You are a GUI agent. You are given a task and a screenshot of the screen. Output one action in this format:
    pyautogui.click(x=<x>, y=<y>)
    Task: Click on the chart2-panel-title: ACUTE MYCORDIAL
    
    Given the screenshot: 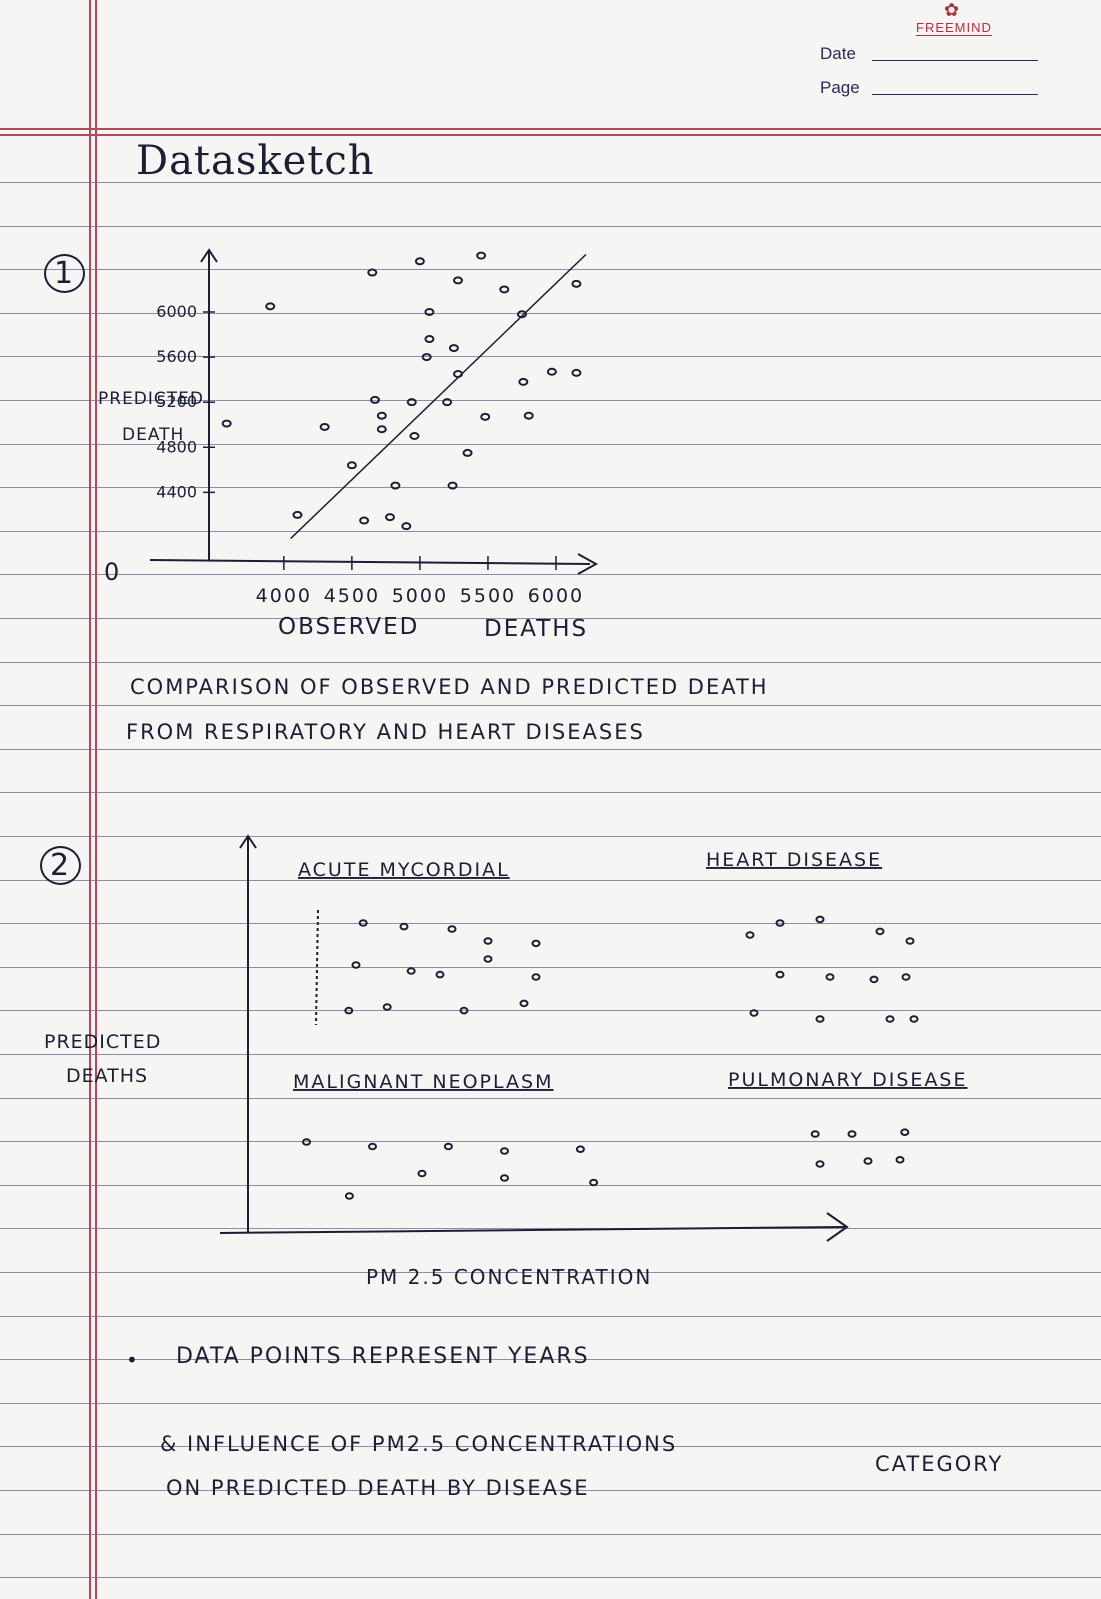 What is the action you would take?
    pyautogui.click(x=404, y=870)
    